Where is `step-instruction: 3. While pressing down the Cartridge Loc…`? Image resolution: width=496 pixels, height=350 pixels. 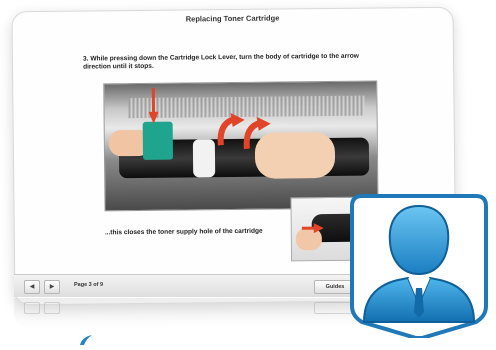 step-instruction: 3. While pressing down the Cartridge Loc… is located at coordinates (220, 61).